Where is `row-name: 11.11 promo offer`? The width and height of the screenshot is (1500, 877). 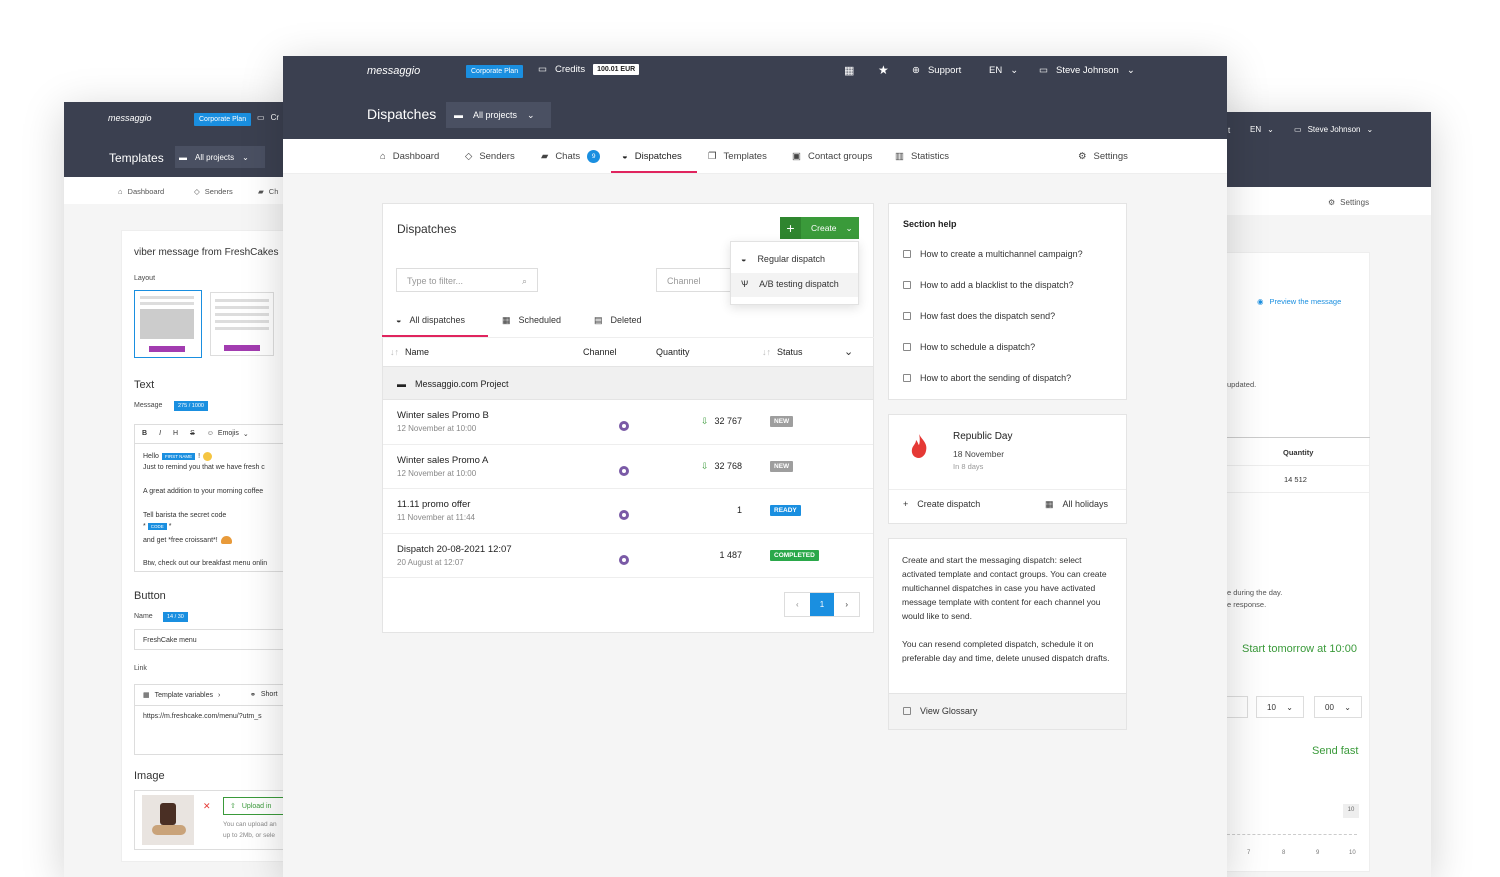
row-name: 11.11 promo offer is located at coordinates (436, 504).